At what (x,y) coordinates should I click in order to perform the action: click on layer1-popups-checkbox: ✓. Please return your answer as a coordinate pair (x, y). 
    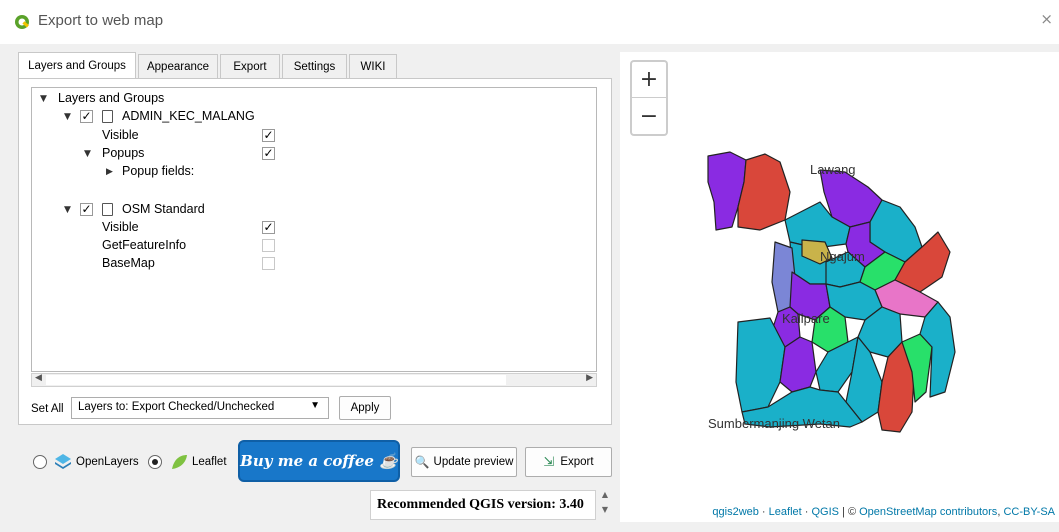
    Looking at the image, I should click on (268, 153).